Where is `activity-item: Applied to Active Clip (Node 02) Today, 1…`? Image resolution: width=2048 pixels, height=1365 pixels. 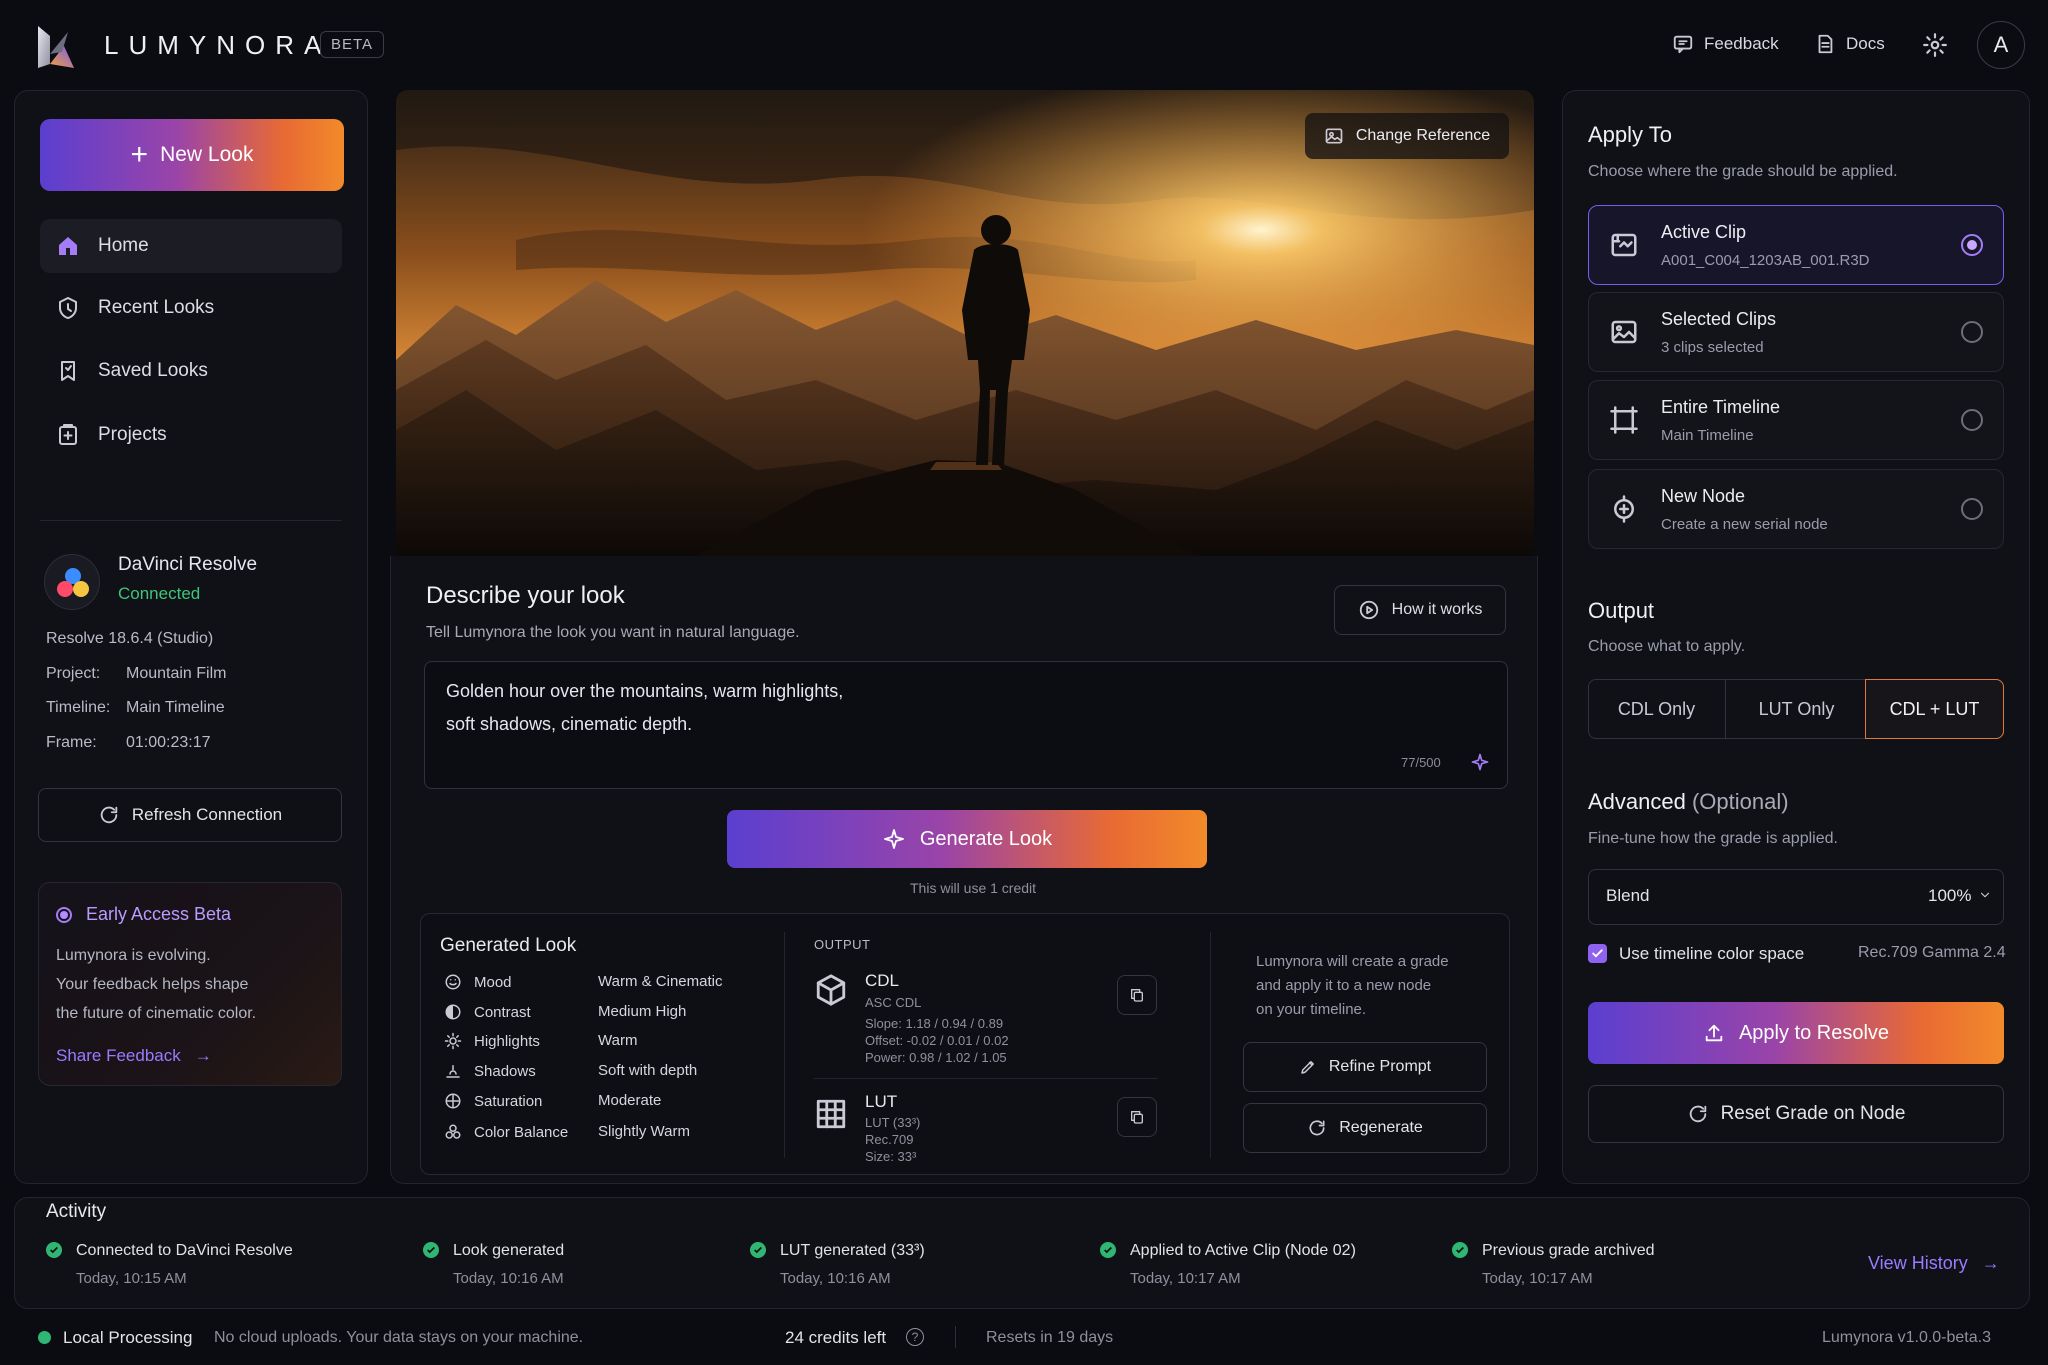
activity-item: Applied to Active Clip (Node 02) Today, 1… is located at coordinates (1228, 1264).